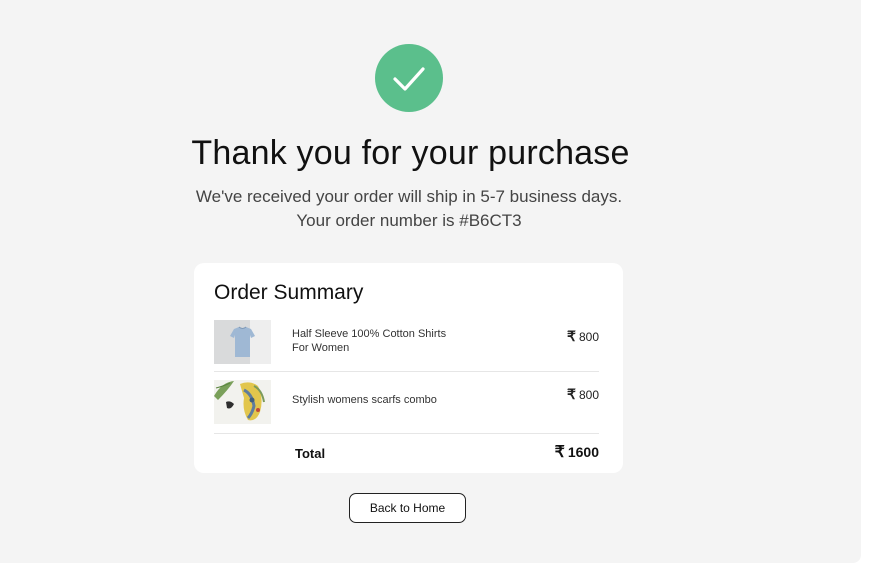 Image resolution: width=881 pixels, height=563 pixels. I want to click on total-value: ₹1600, so click(577, 452).